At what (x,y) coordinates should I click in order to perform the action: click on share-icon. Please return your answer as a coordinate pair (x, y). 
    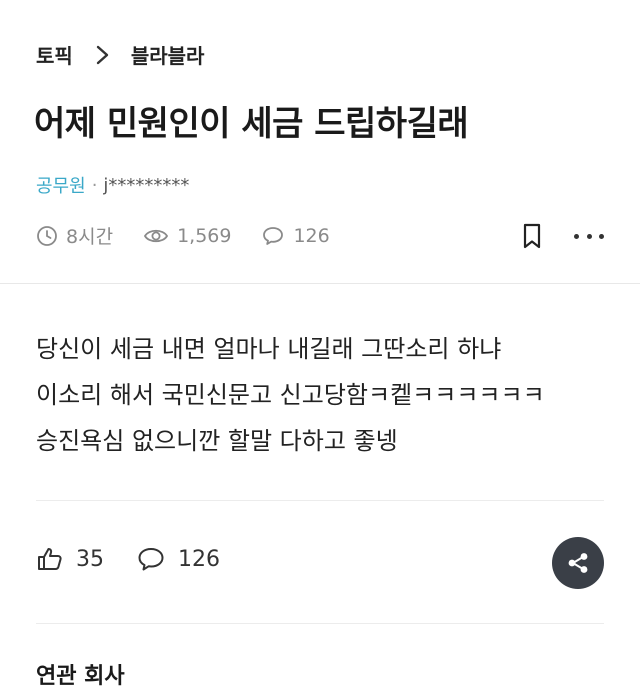
    Looking at the image, I should click on (578, 563).